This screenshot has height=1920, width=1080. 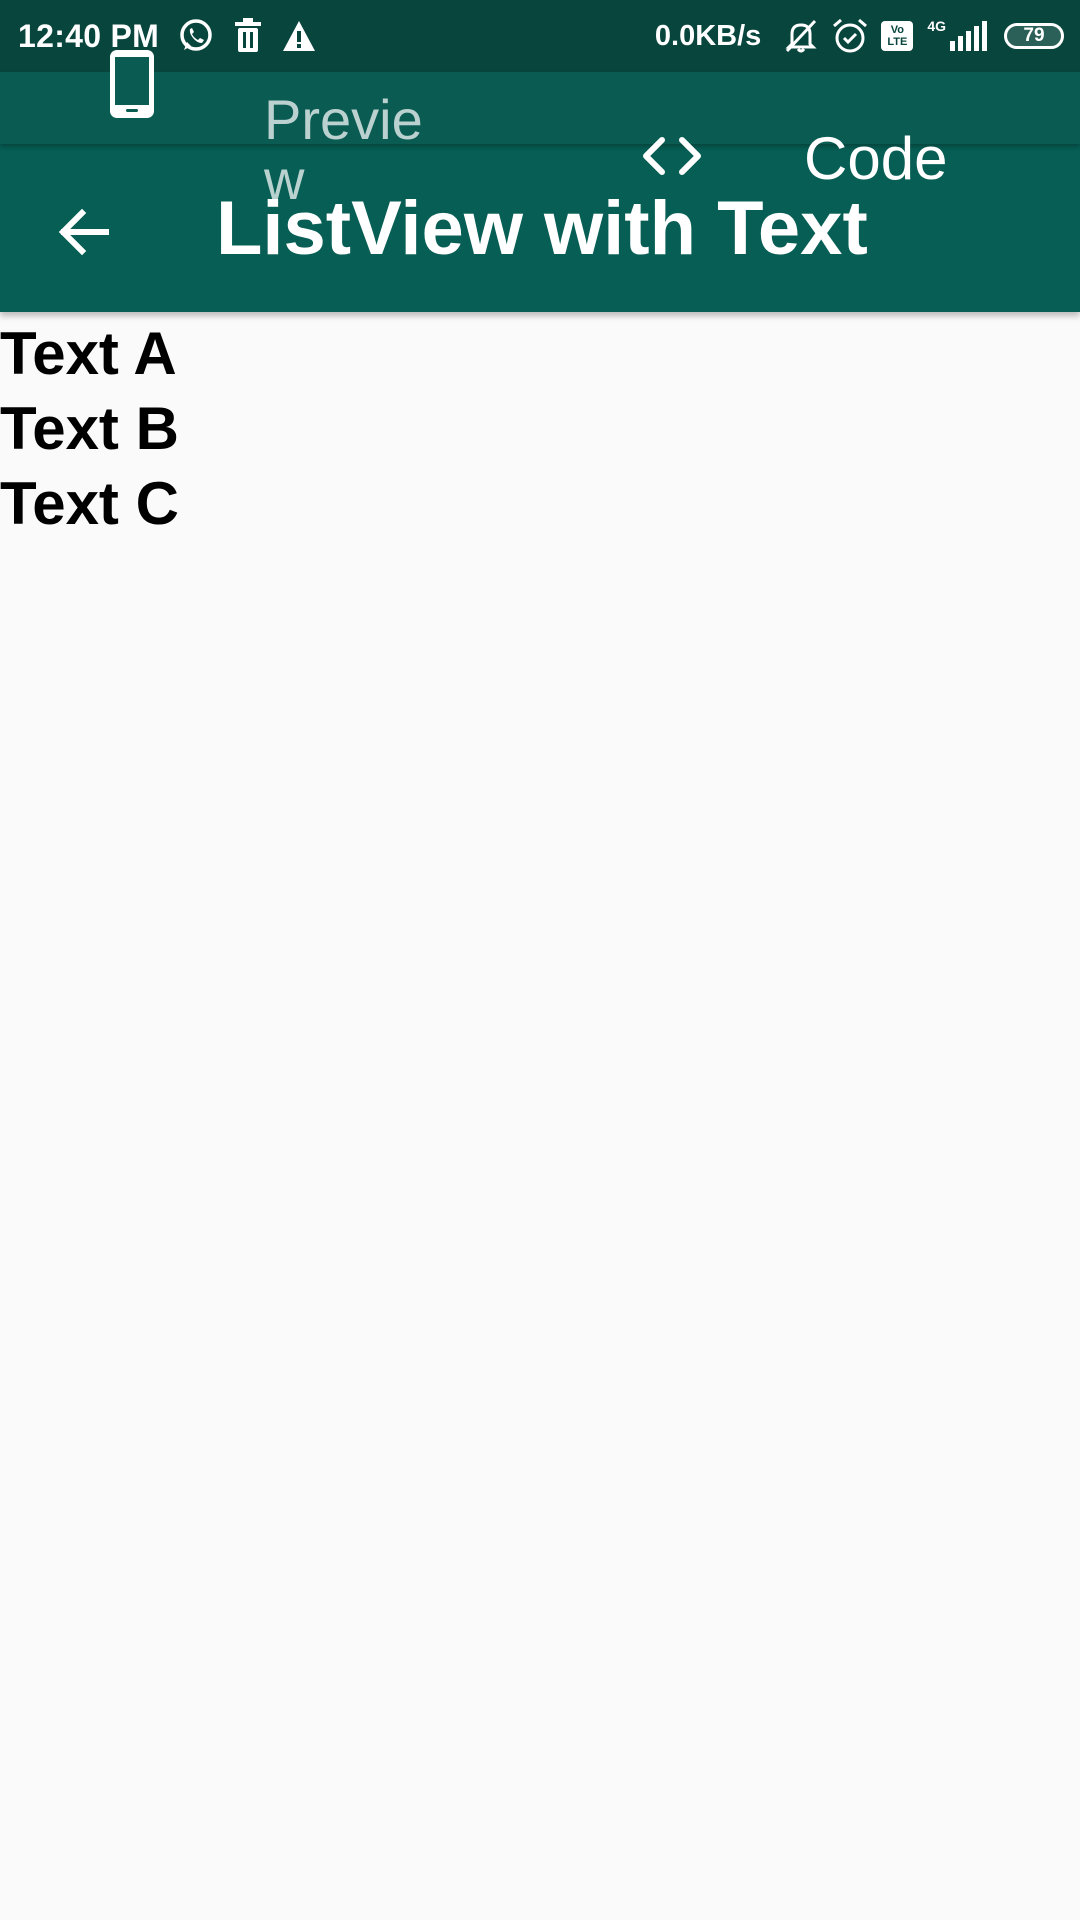 What do you see at coordinates (1034, 36) in the screenshot?
I see `battery-icon: 79` at bounding box center [1034, 36].